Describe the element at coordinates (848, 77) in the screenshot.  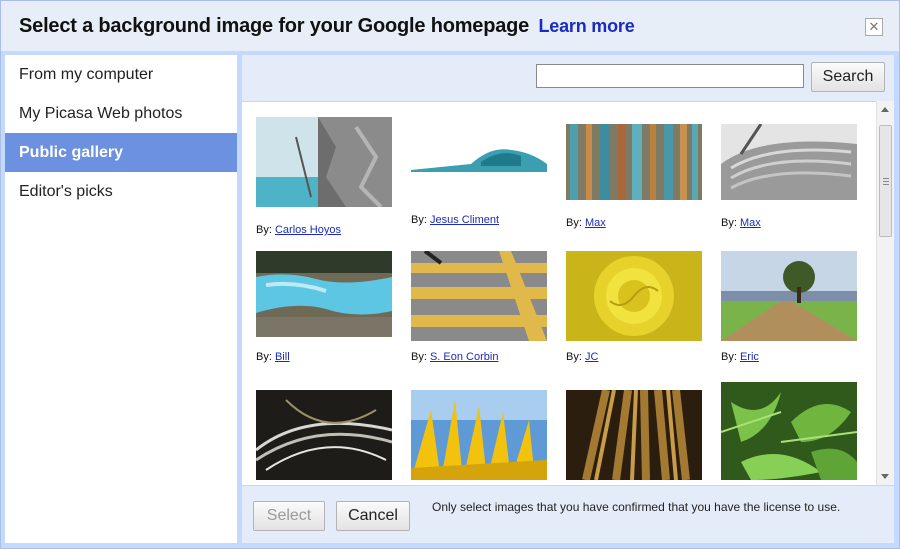
I see `search-button: Search` at that location.